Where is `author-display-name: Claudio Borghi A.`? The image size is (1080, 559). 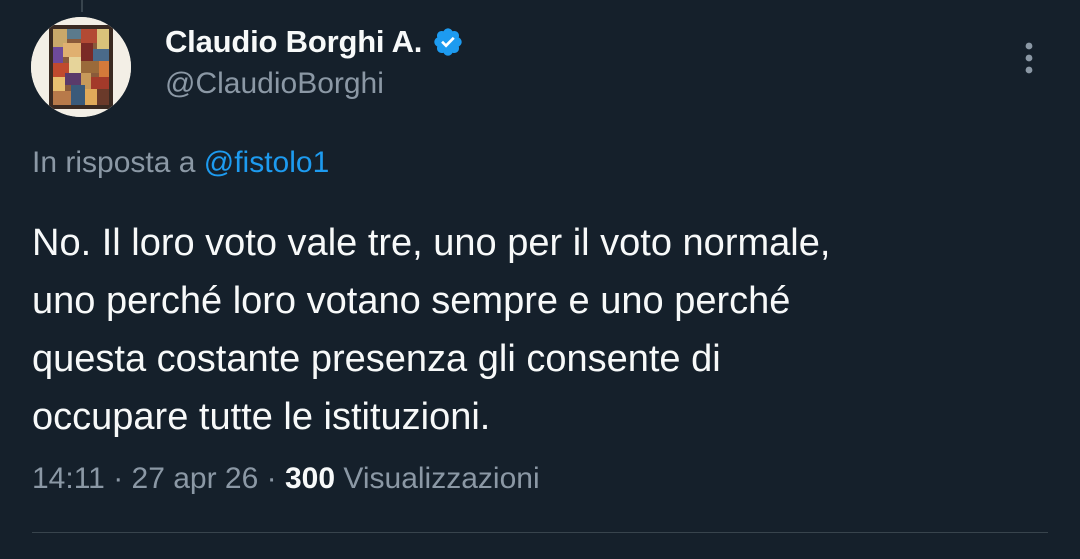
author-display-name: Claudio Borghi A. is located at coordinates (293, 42).